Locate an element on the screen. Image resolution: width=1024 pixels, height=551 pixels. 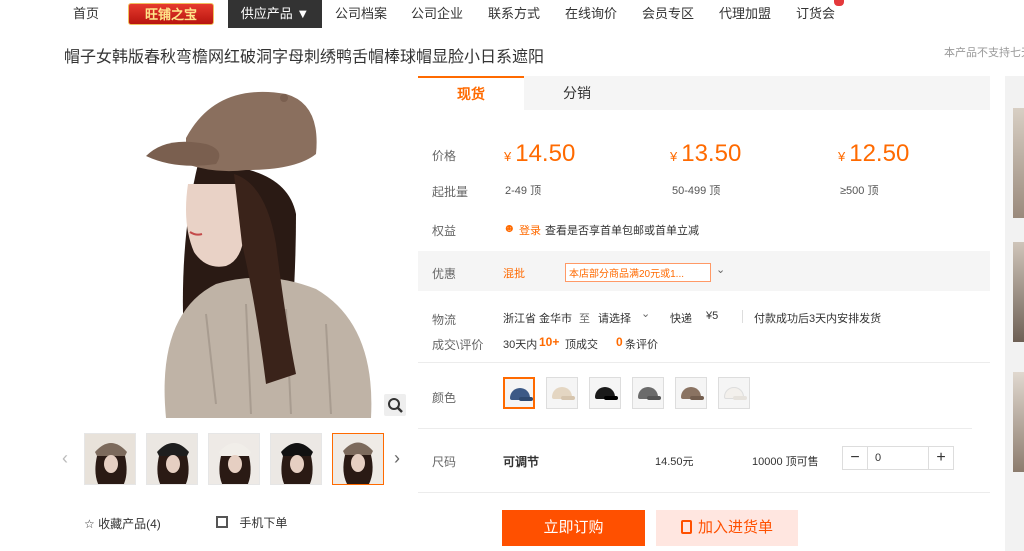
star-icon: ☆ is located at coordinates (89, 524).